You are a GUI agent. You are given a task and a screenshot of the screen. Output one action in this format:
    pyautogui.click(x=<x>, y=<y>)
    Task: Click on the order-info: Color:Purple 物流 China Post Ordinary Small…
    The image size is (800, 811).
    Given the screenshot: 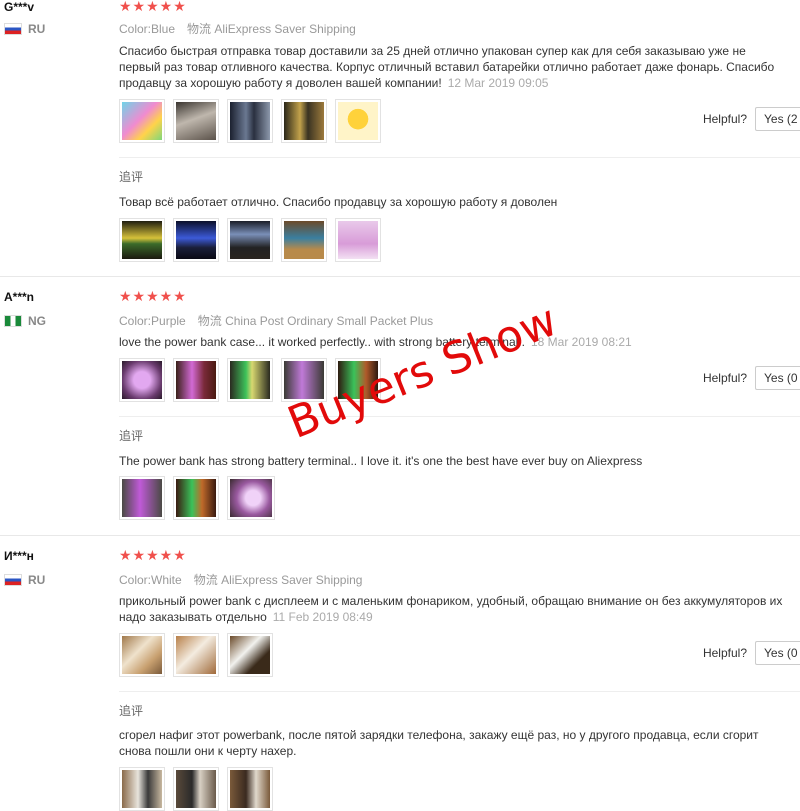 What is the action you would take?
    pyautogui.click(x=276, y=321)
    